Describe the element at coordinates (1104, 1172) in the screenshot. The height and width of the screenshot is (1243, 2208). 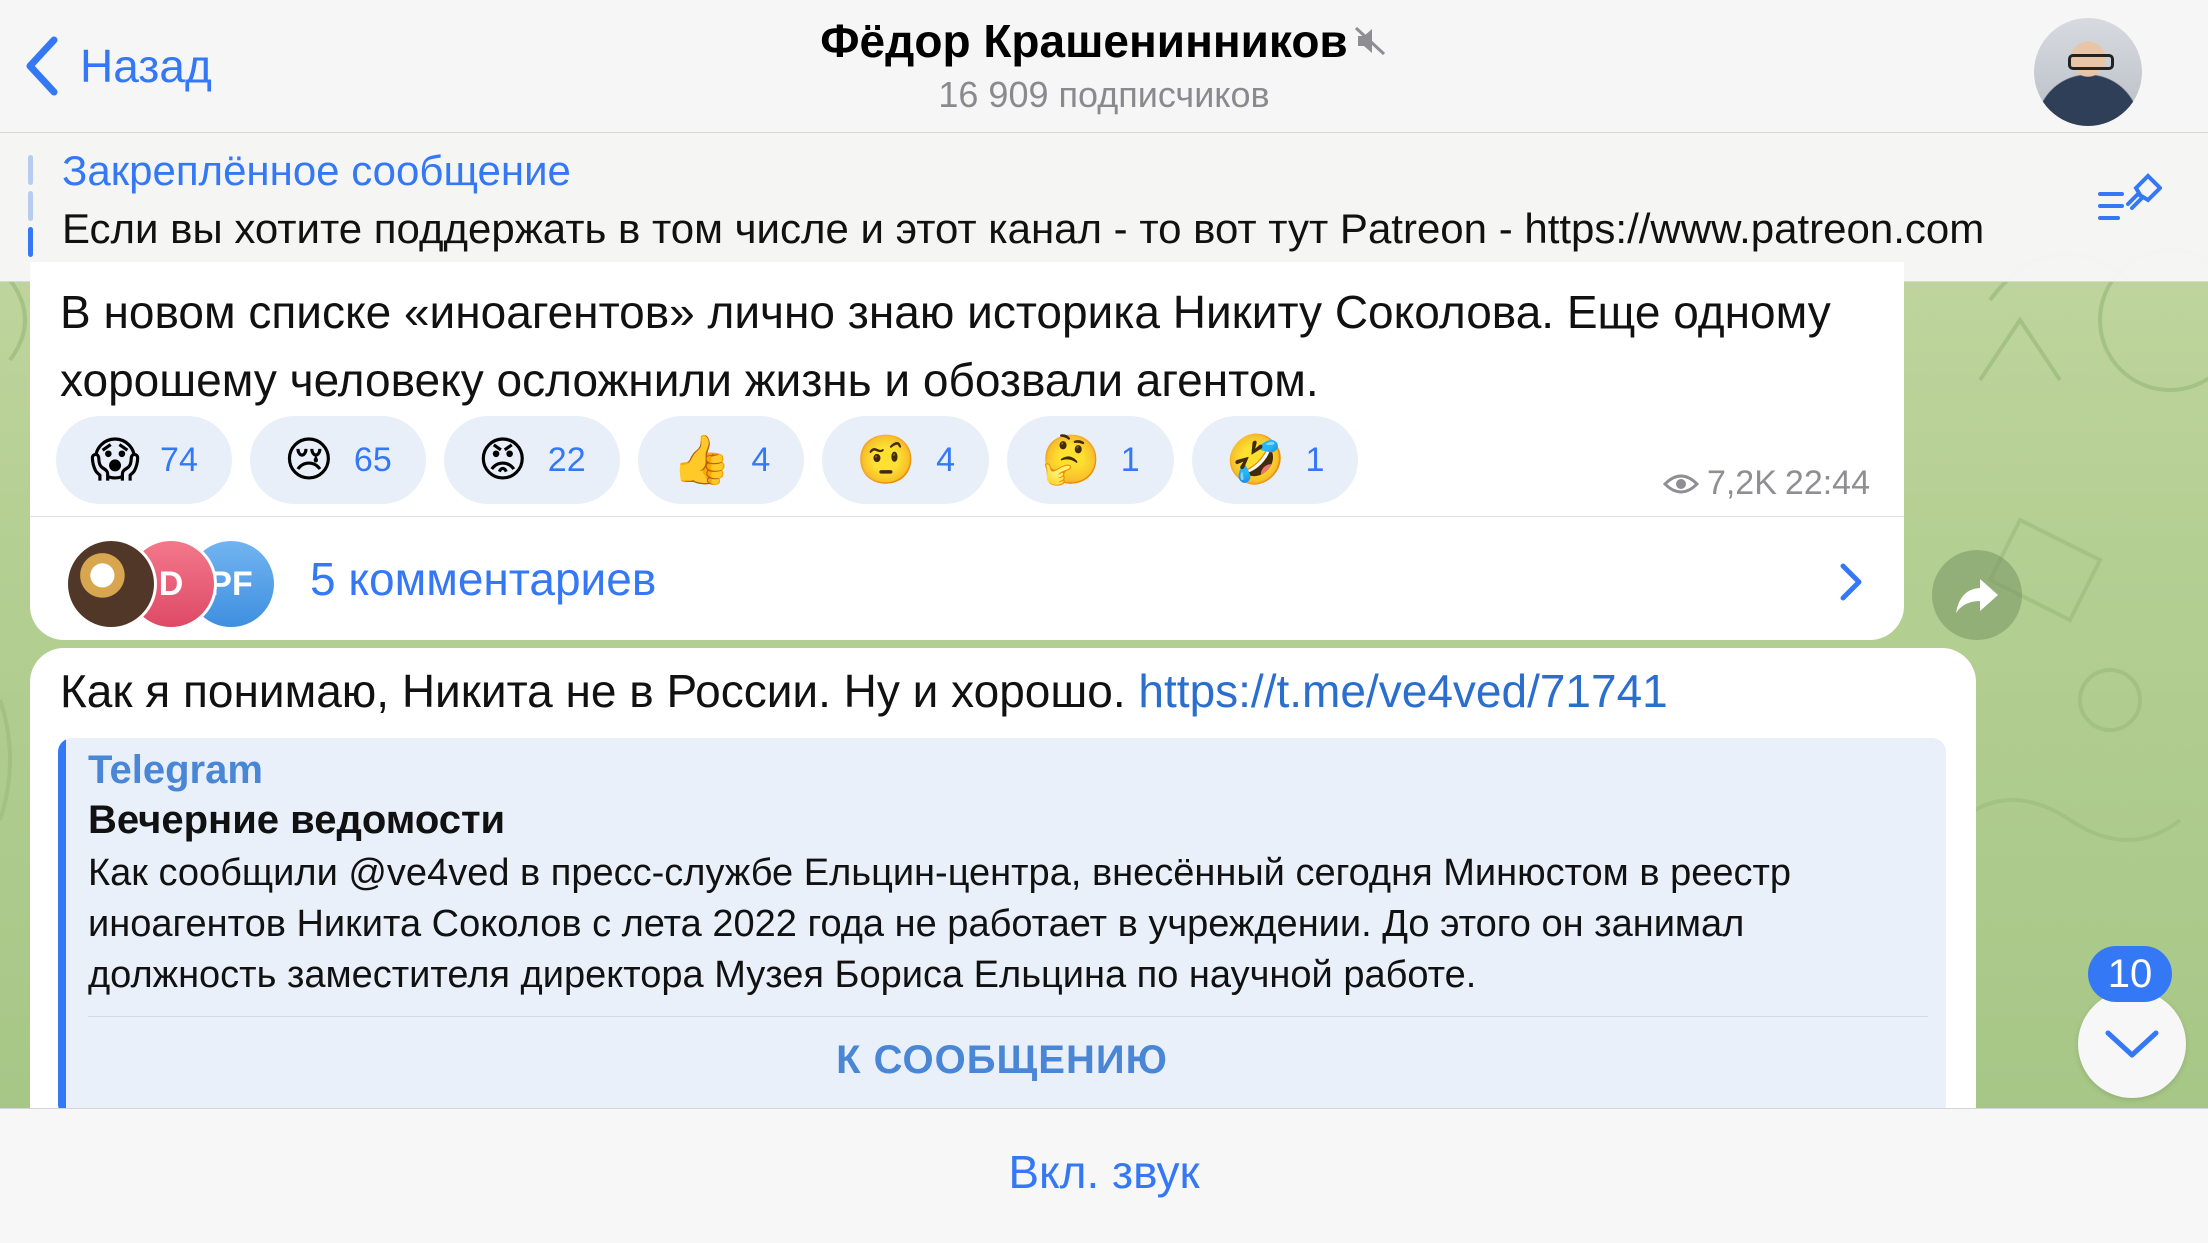
I see `unmute-button: Вкл. звук` at that location.